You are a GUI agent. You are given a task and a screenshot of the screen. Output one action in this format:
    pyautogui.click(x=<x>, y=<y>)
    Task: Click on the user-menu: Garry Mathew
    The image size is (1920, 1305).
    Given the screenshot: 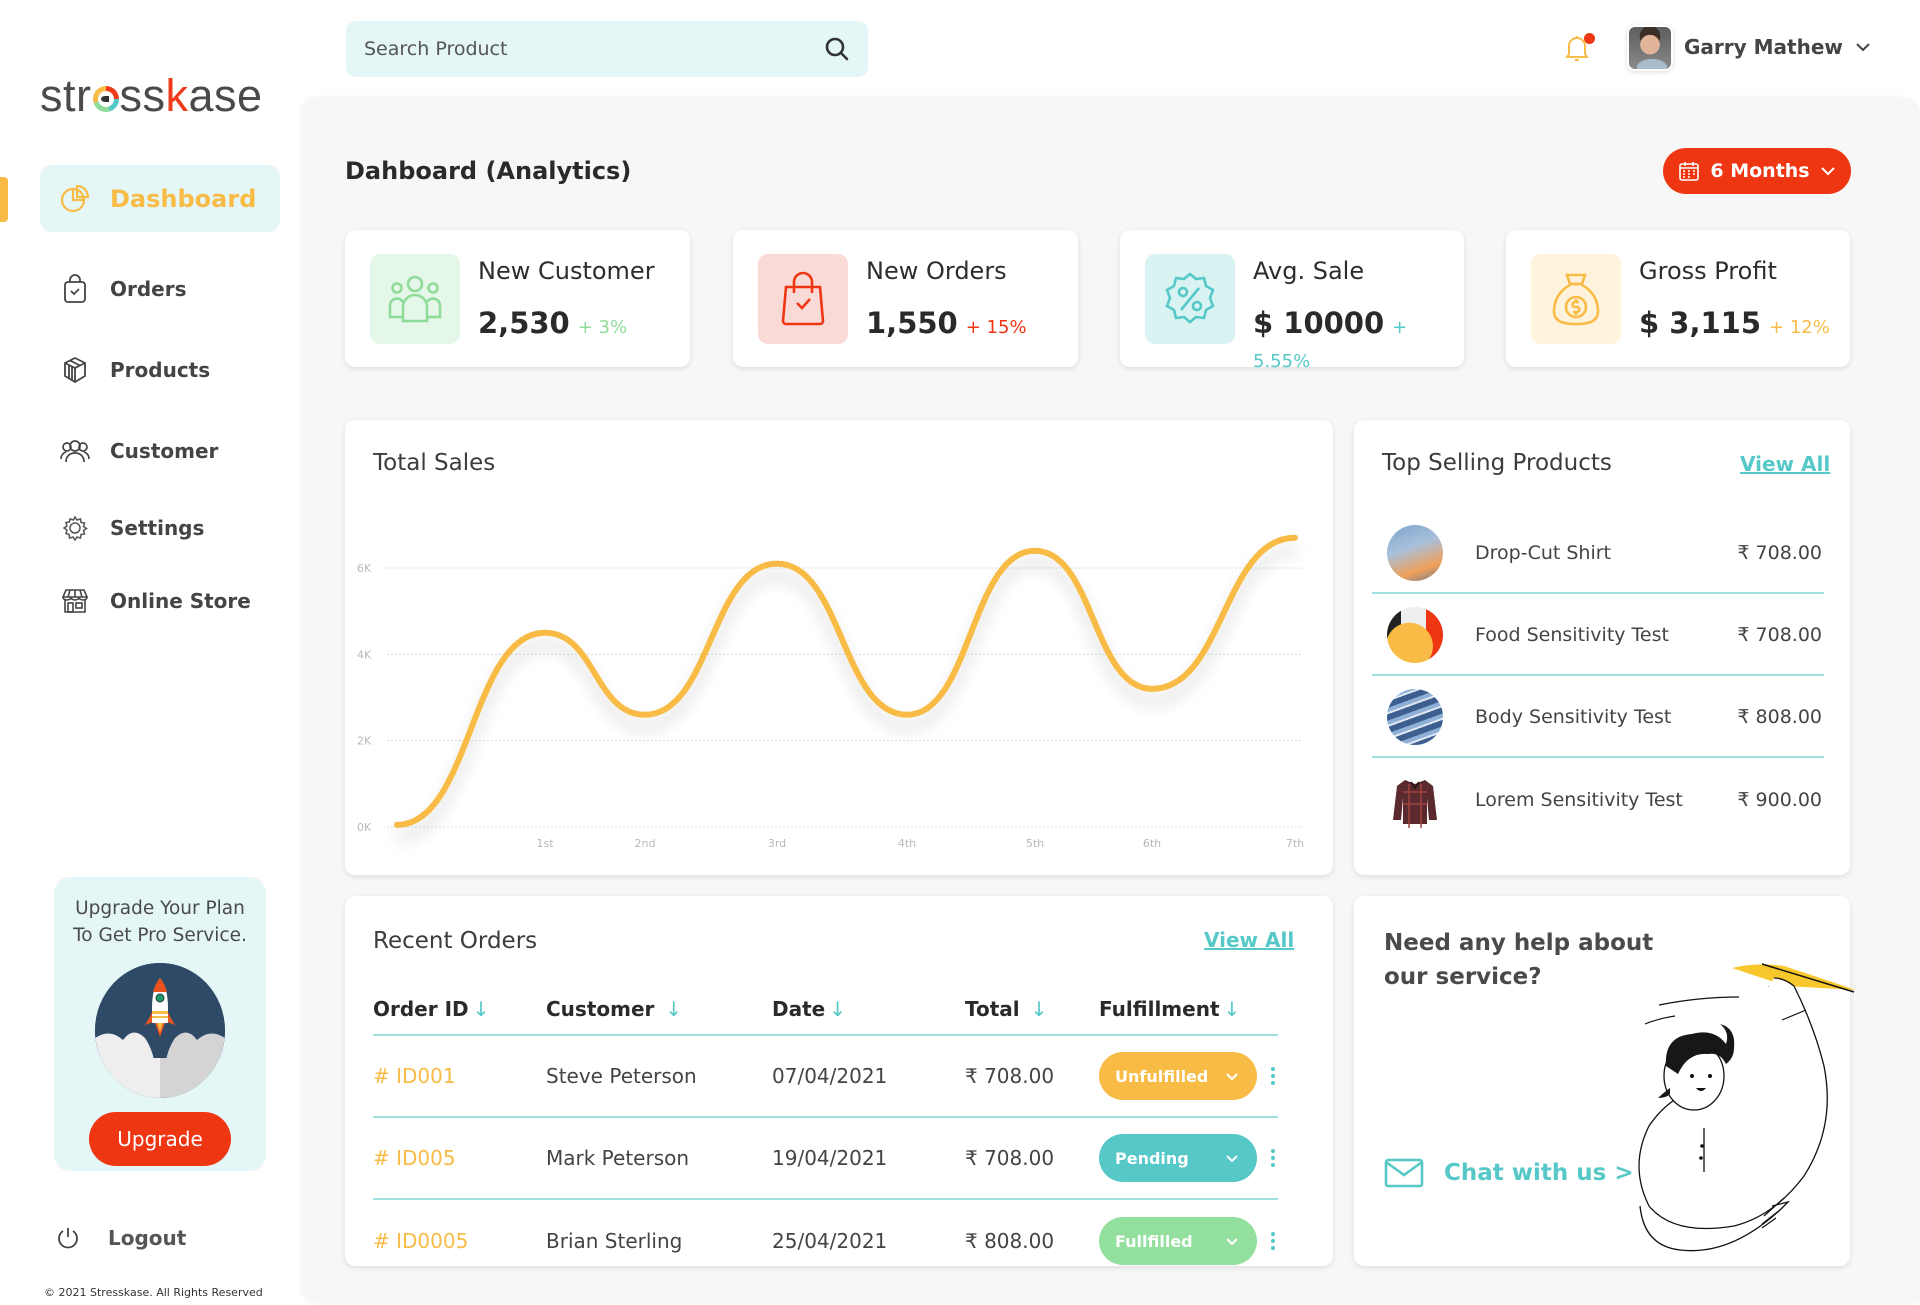 What is the action you would take?
    pyautogui.click(x=1777, y=47)
    